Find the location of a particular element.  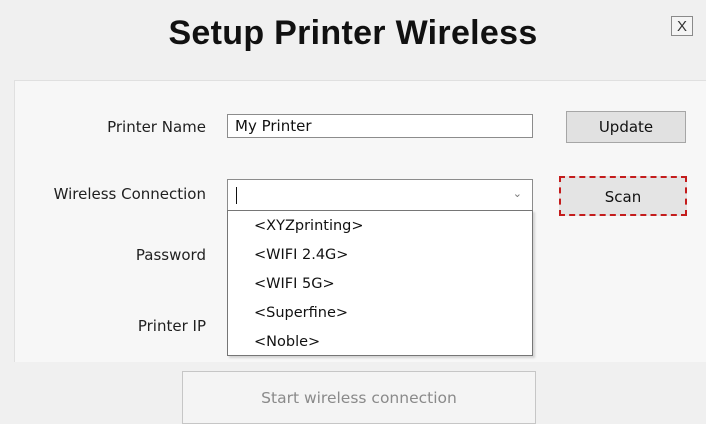

printer-ip-label: Printer IP is located at coordinates (171, 326).